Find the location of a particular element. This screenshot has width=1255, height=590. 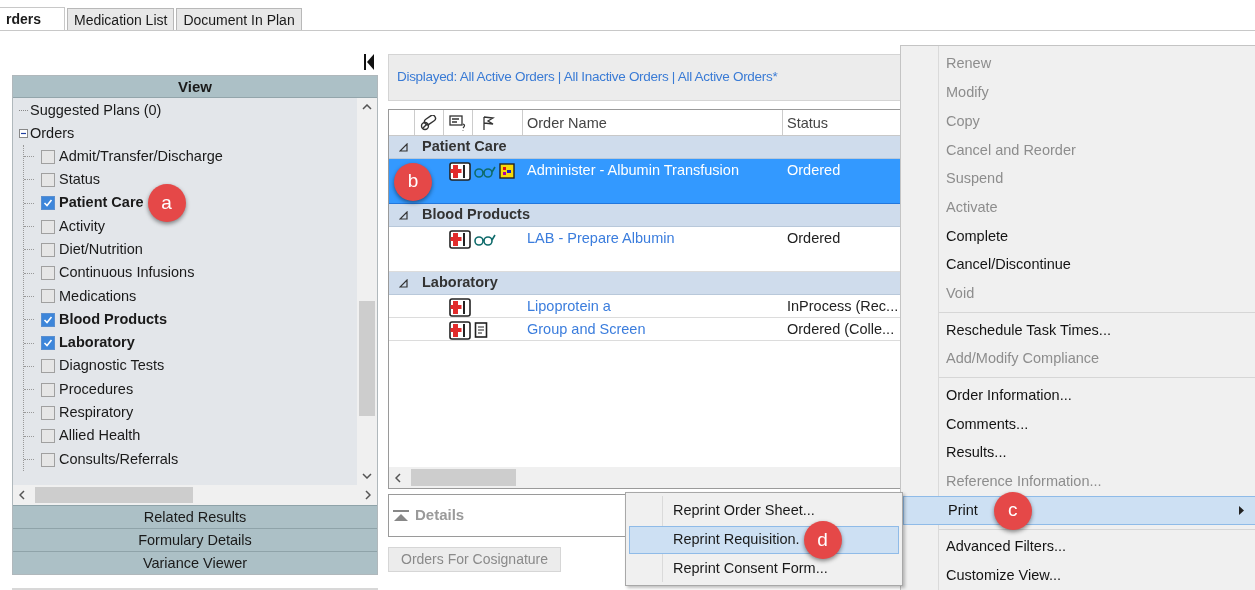

tree-item: Continuous Infusions is located at coordinates (127, 273).